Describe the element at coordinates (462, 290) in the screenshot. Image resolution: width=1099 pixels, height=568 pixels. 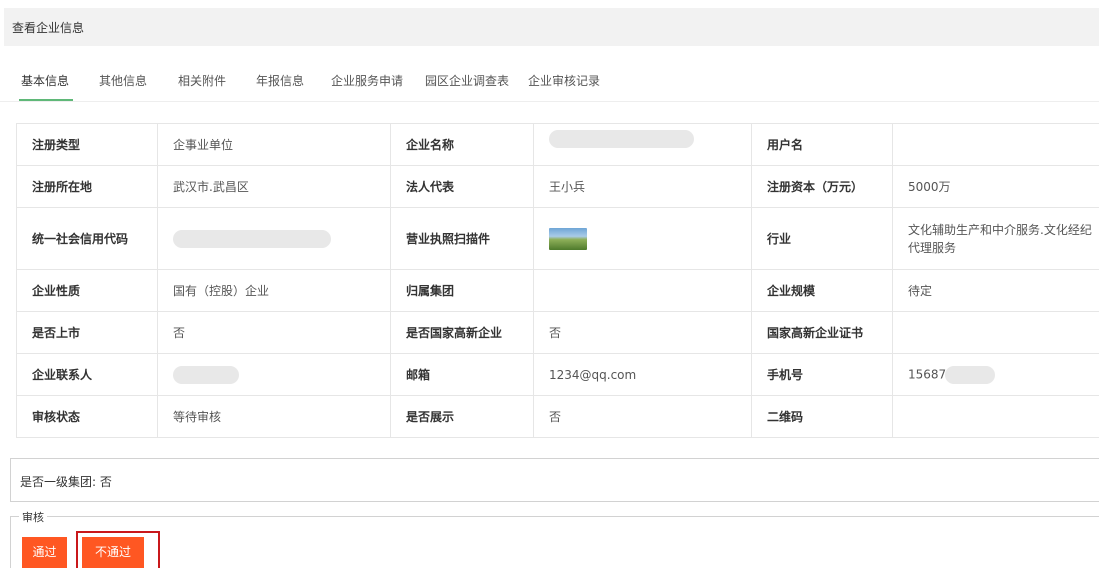
I see `group-label: 归属集团` at that location.